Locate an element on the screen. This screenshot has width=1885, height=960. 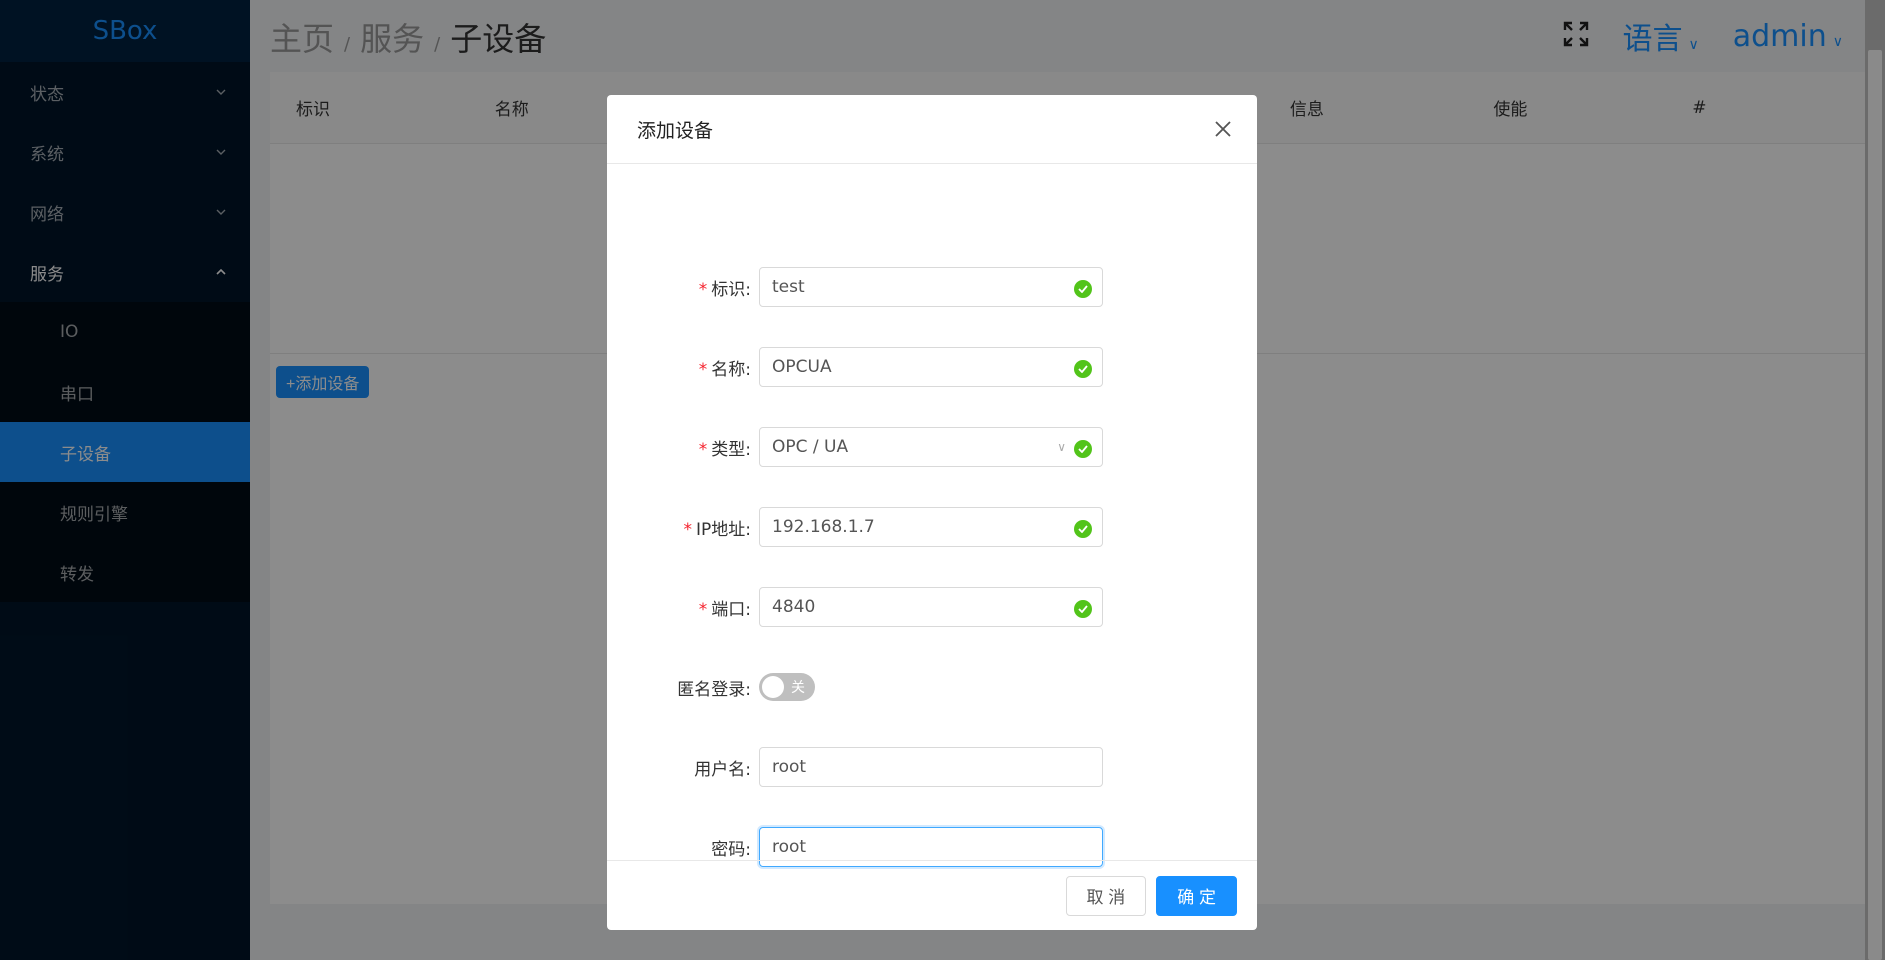
form-row-type: * 类型: OPC / UA ∨ is located at coordinates (932, 447).